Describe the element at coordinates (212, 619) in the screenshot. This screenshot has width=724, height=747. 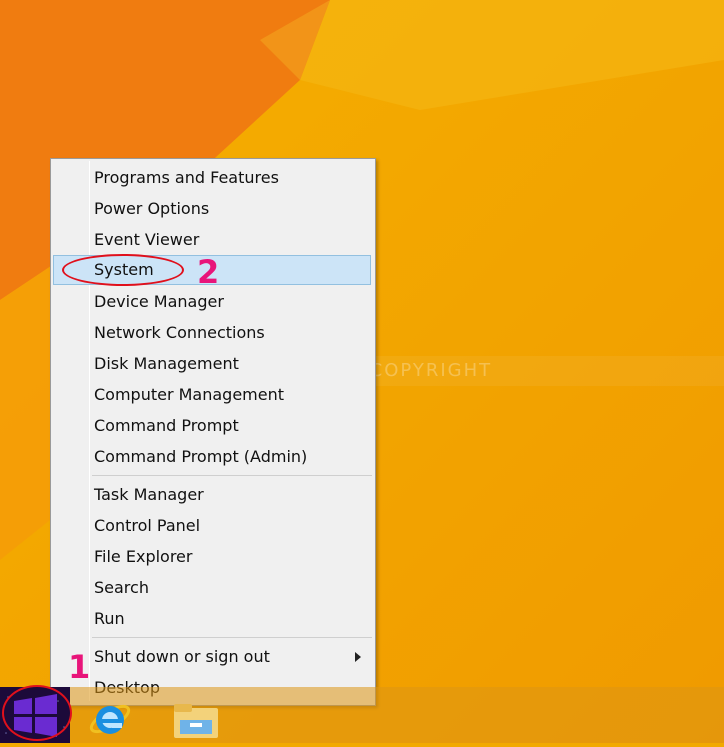
I see `menu-item-run: Run` at that location.